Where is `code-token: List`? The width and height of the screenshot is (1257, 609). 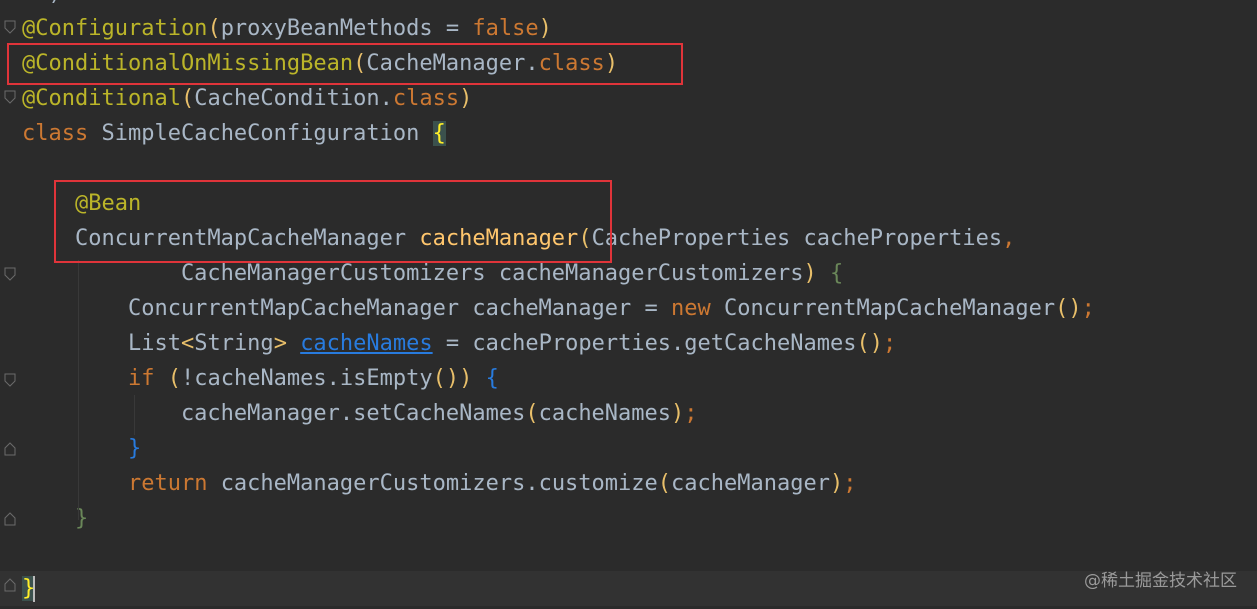
code-token: List is located at coordinates (101, 343).